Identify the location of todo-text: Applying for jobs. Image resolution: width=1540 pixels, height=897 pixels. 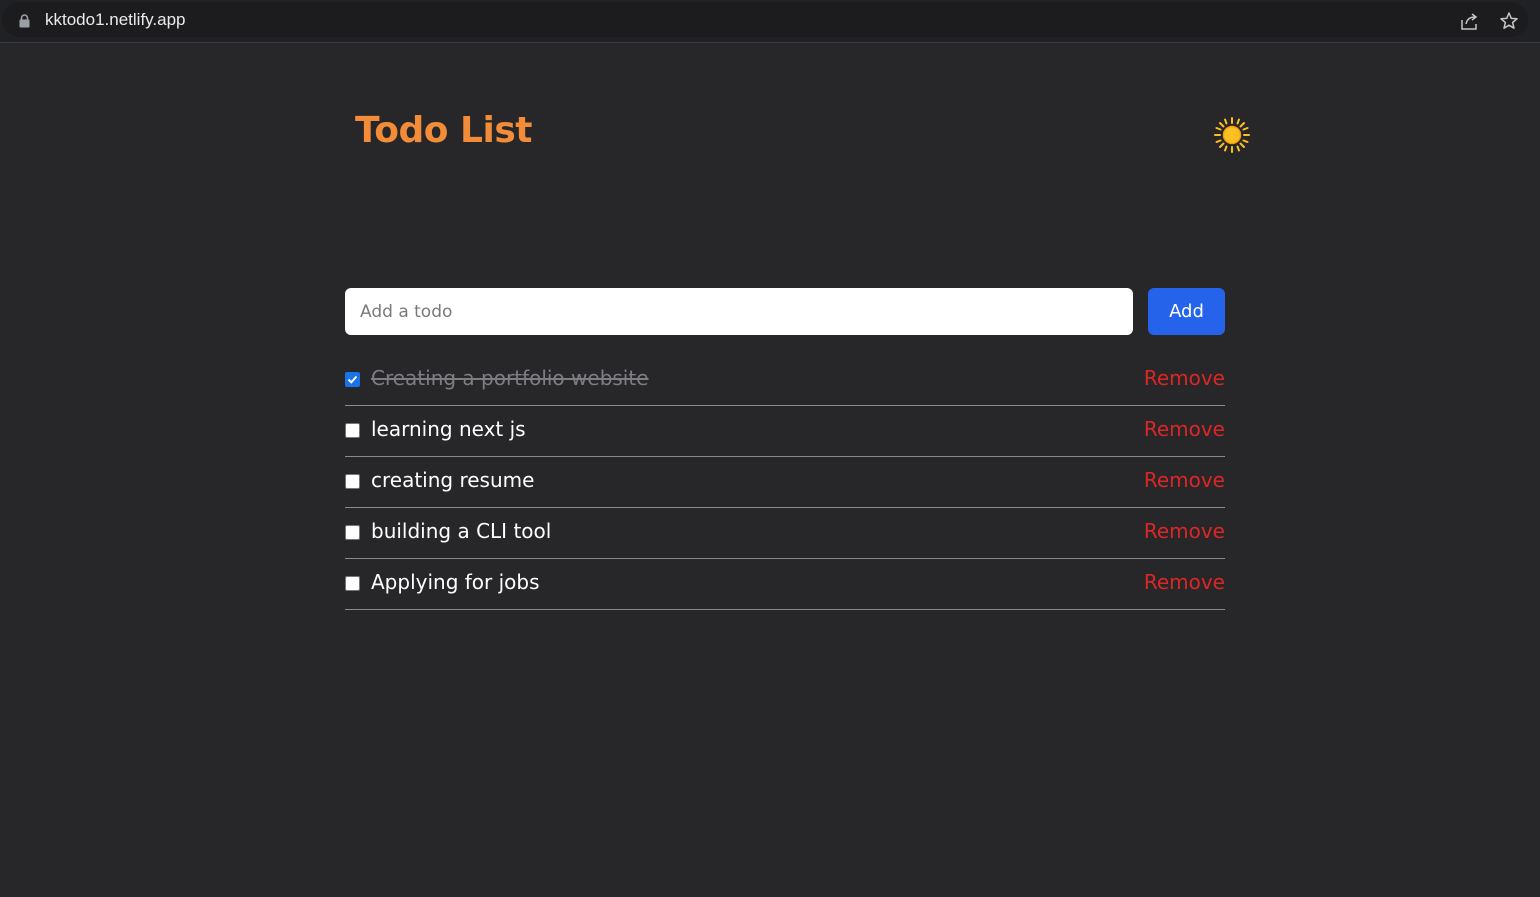
(455, 582).